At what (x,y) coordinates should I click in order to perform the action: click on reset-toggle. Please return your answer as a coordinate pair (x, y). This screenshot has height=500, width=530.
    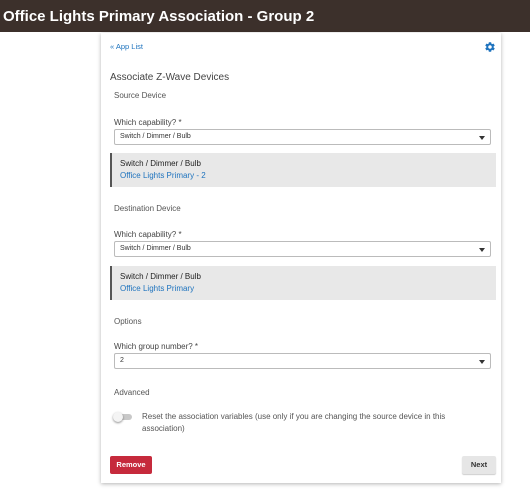
    Looking at the image, I should click on (122, 417).